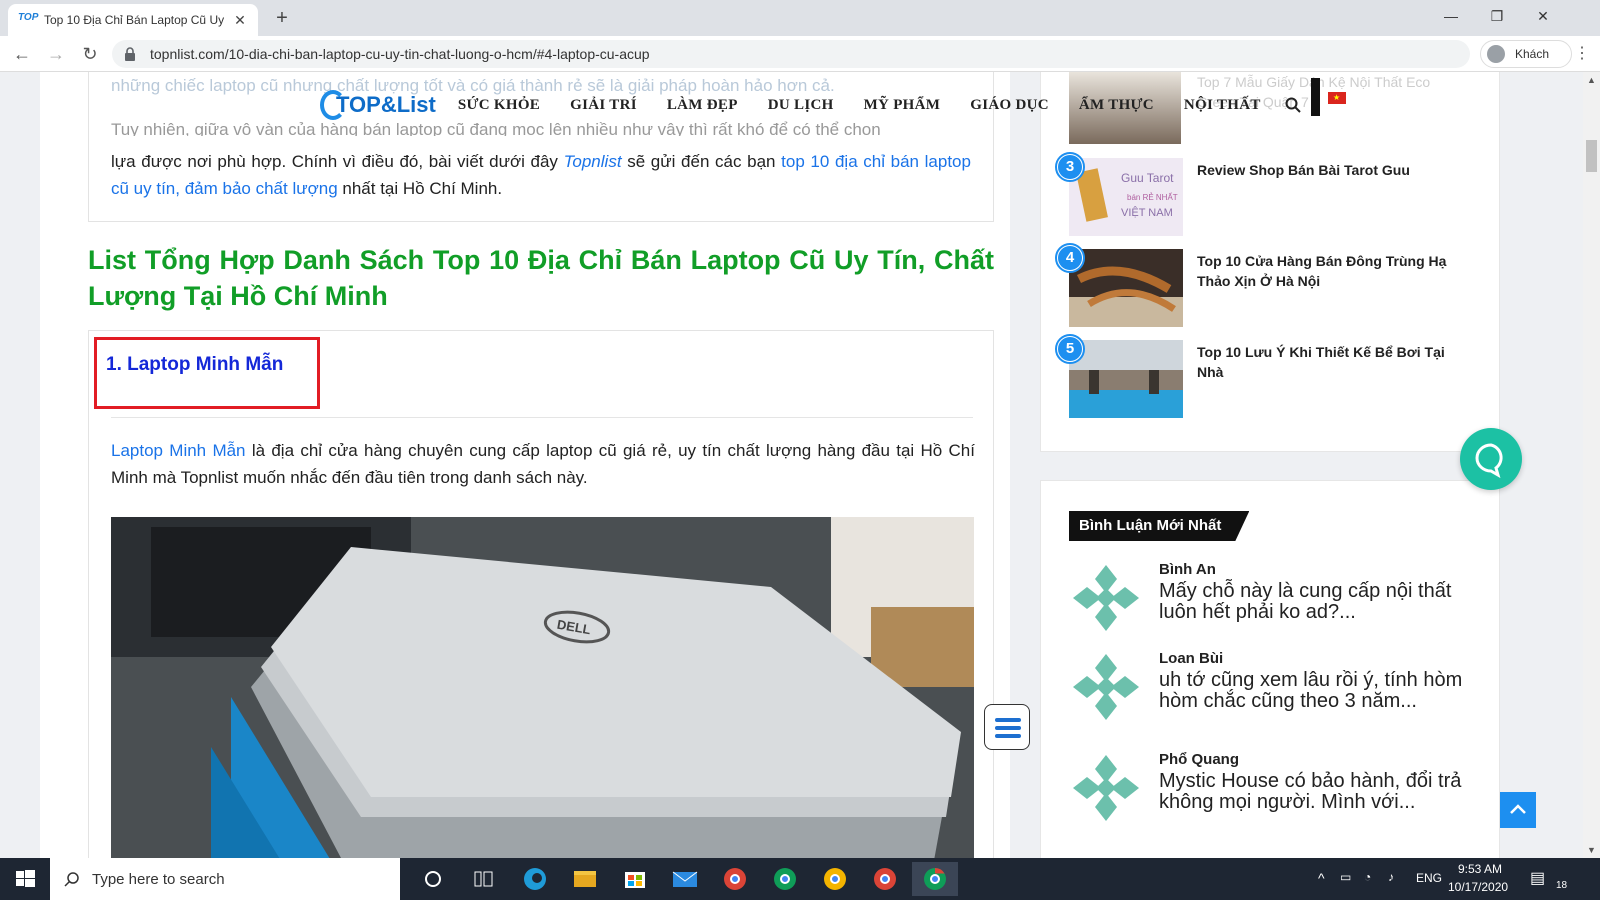 The width and height of the screenshot is (1600, 900). What do you see at coordinates (28, 17) in the screenshot?
I see `site-favicon: TOP` at bounding box center [28, 17].